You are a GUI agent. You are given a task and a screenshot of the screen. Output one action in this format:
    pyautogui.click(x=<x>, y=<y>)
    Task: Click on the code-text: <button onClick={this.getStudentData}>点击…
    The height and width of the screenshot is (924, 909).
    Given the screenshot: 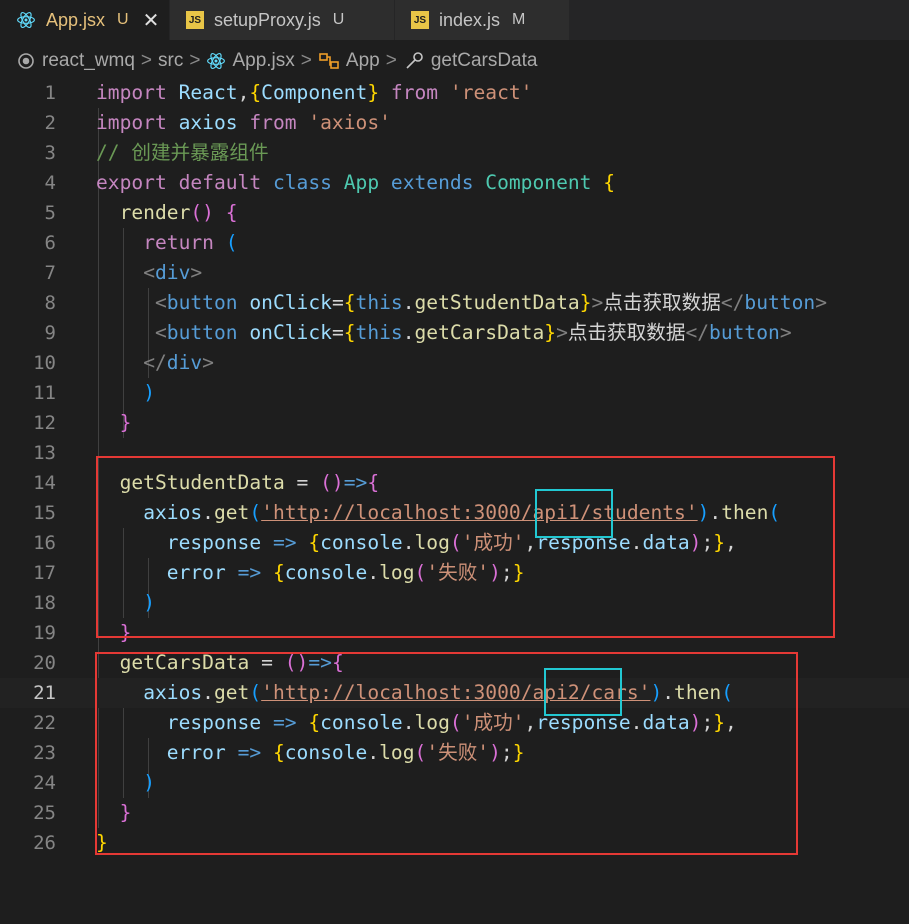 What is the action you would take?
    pyautogui.click(x=461, y=303)
    